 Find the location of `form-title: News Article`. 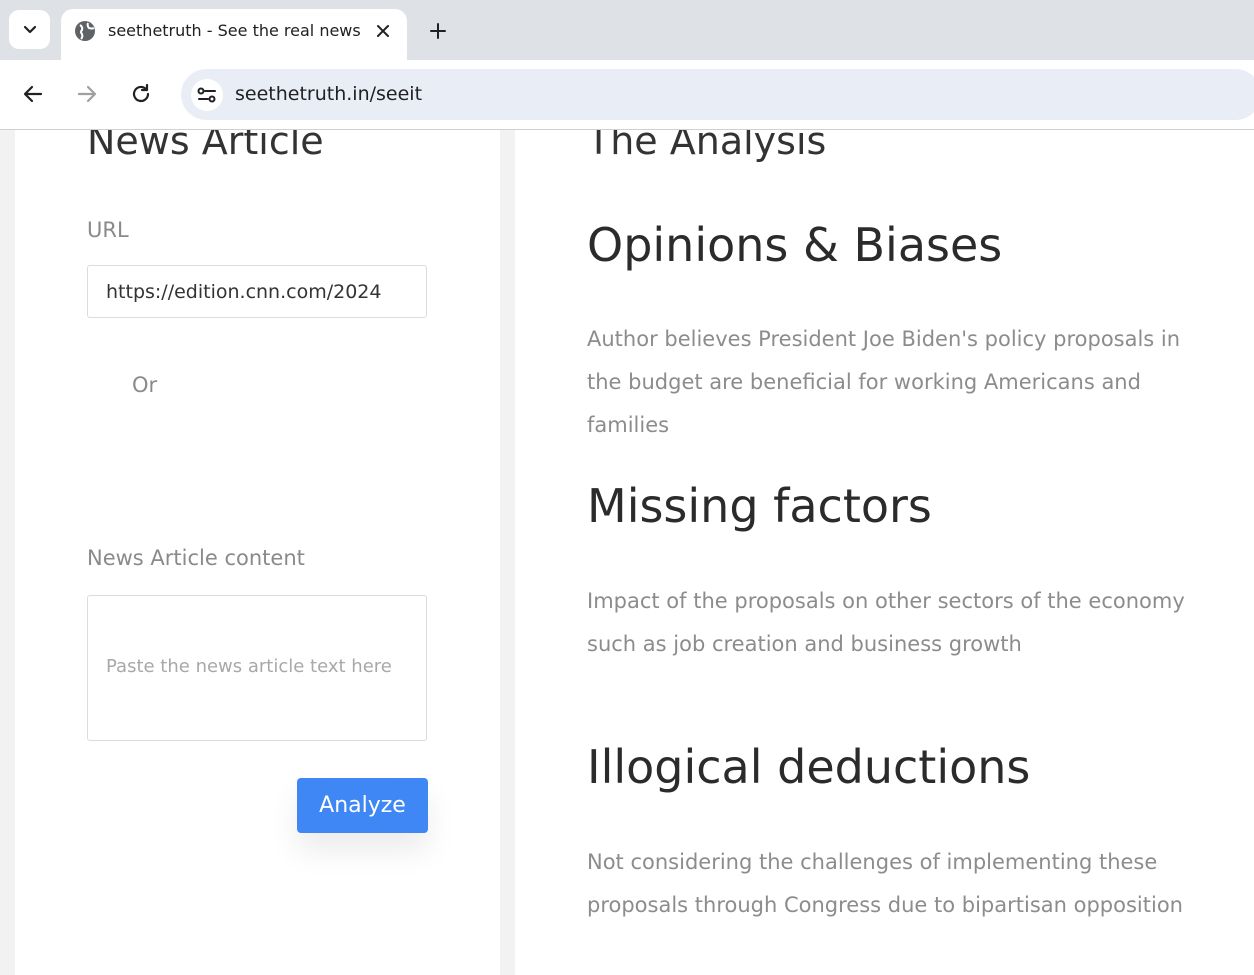

form-title: News Article is located at coordinates (205, 146).